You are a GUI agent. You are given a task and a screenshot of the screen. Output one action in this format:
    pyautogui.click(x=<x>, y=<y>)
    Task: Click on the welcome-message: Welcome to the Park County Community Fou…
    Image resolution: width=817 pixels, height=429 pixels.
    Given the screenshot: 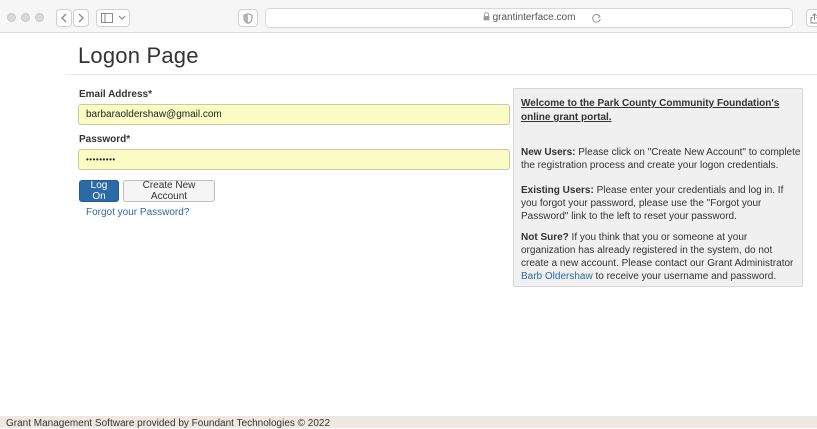 What is the action you would take?
    pyautogui.click(x=656, y=111)
    